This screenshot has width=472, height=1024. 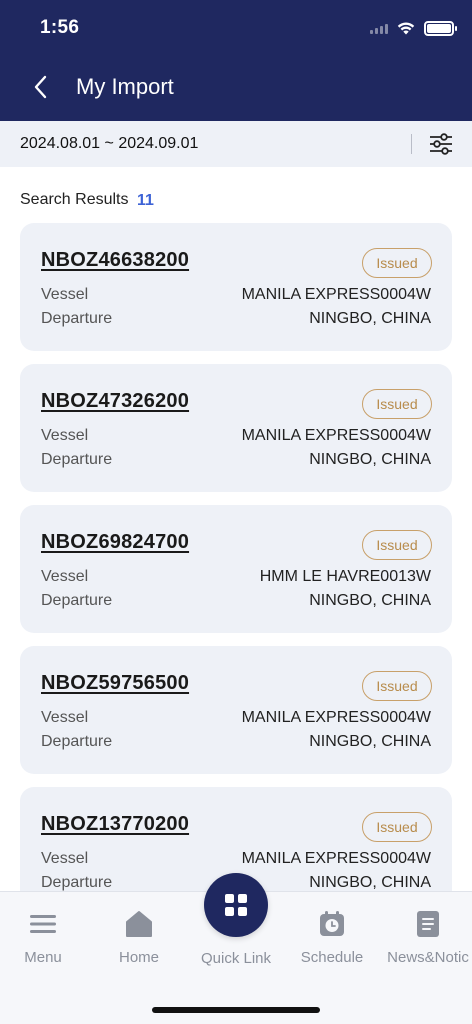 I want to click on nav-home: Home, so click(x=139, y=937).